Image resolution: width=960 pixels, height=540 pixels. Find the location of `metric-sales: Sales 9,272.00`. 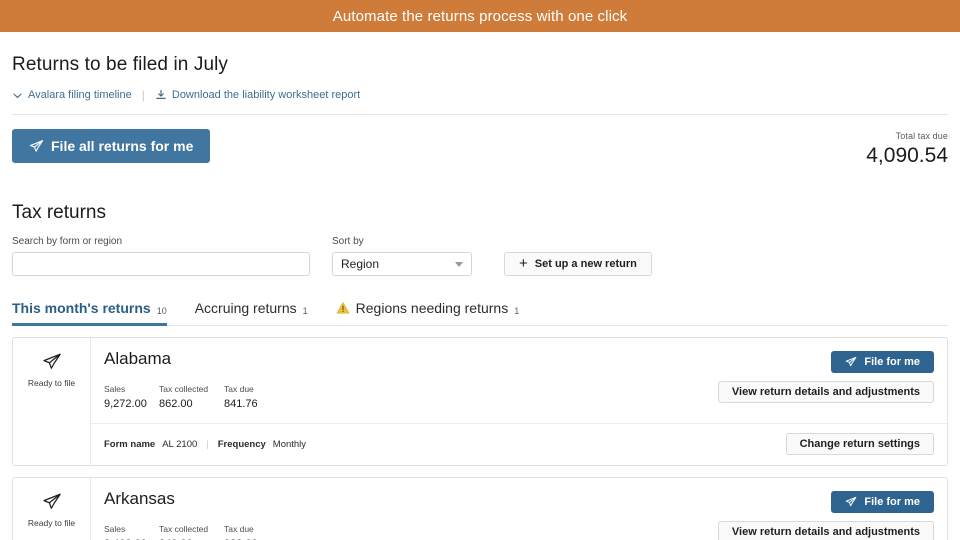

metric-sales: Sales 9,272.00 is located at coordinates (131, 397).